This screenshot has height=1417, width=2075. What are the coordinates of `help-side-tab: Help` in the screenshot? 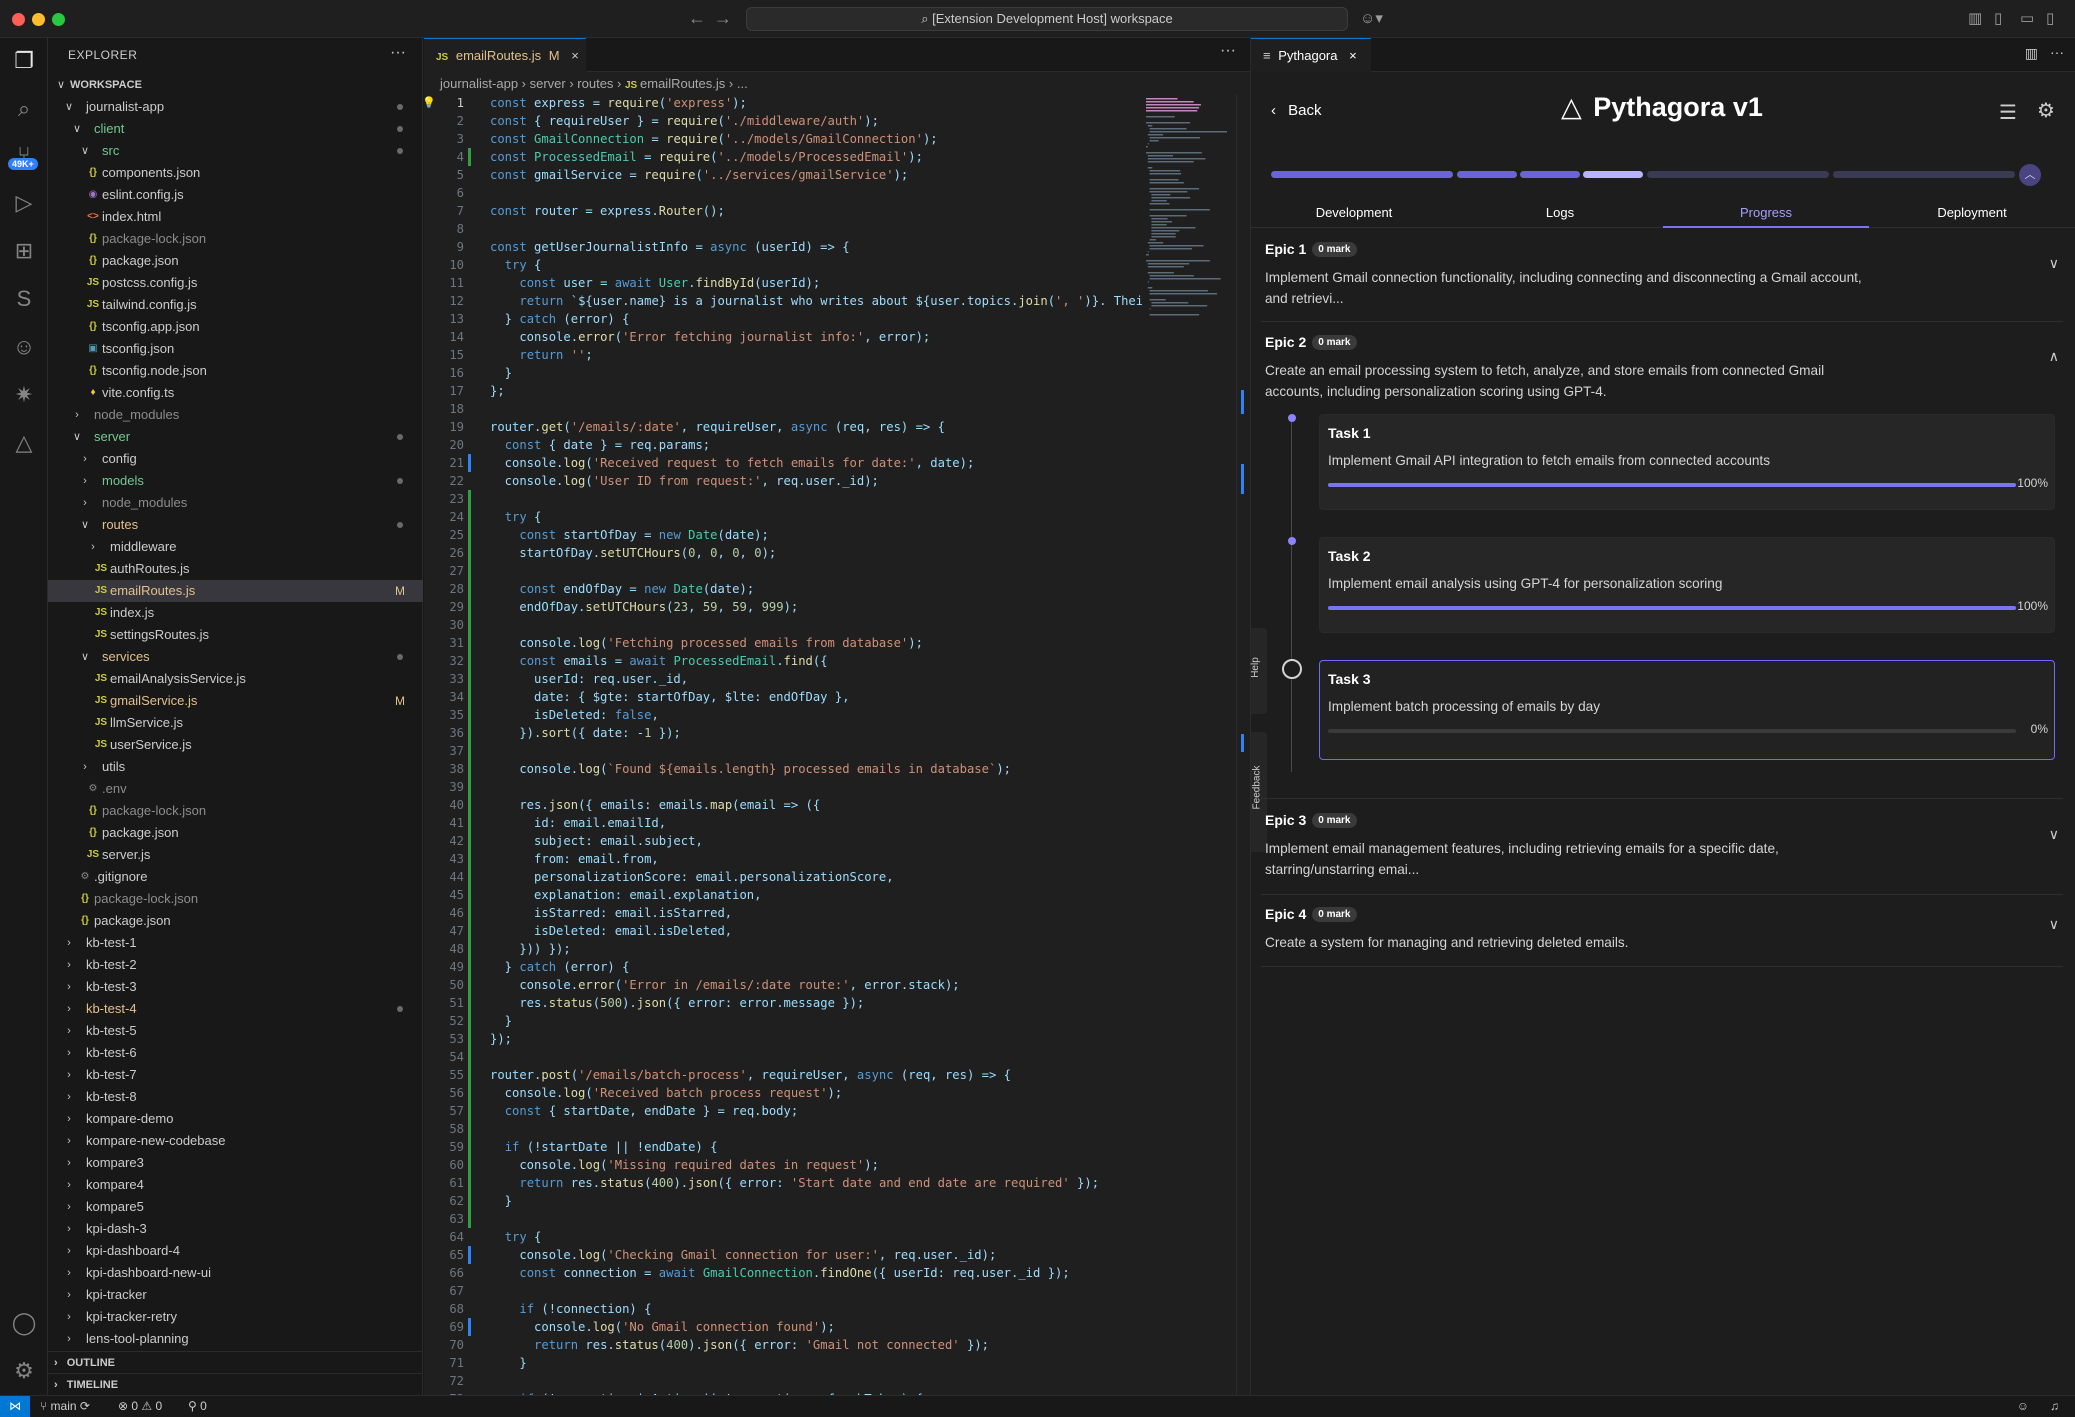 It's located at (1258, 671).